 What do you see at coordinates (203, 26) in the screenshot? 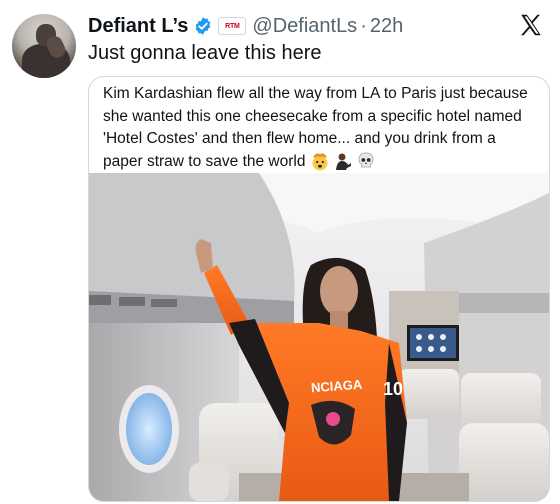
I see `verified-badge-icon` at bounding box center [203, 26].